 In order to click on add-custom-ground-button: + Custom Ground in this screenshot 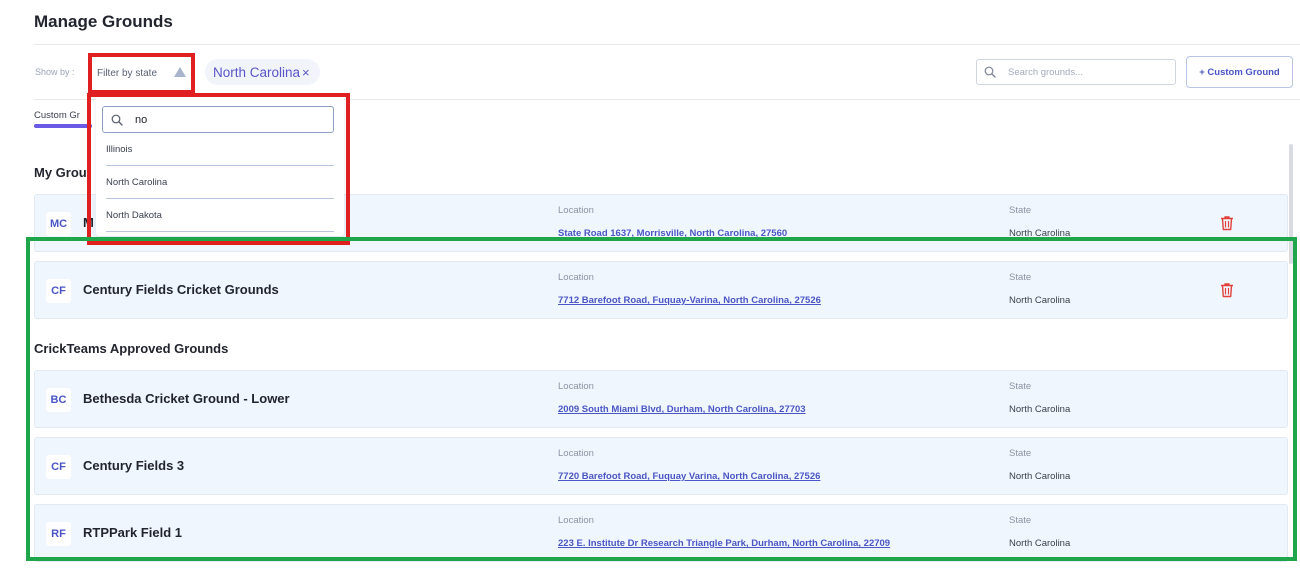, I will do `click(1239, 72)`.